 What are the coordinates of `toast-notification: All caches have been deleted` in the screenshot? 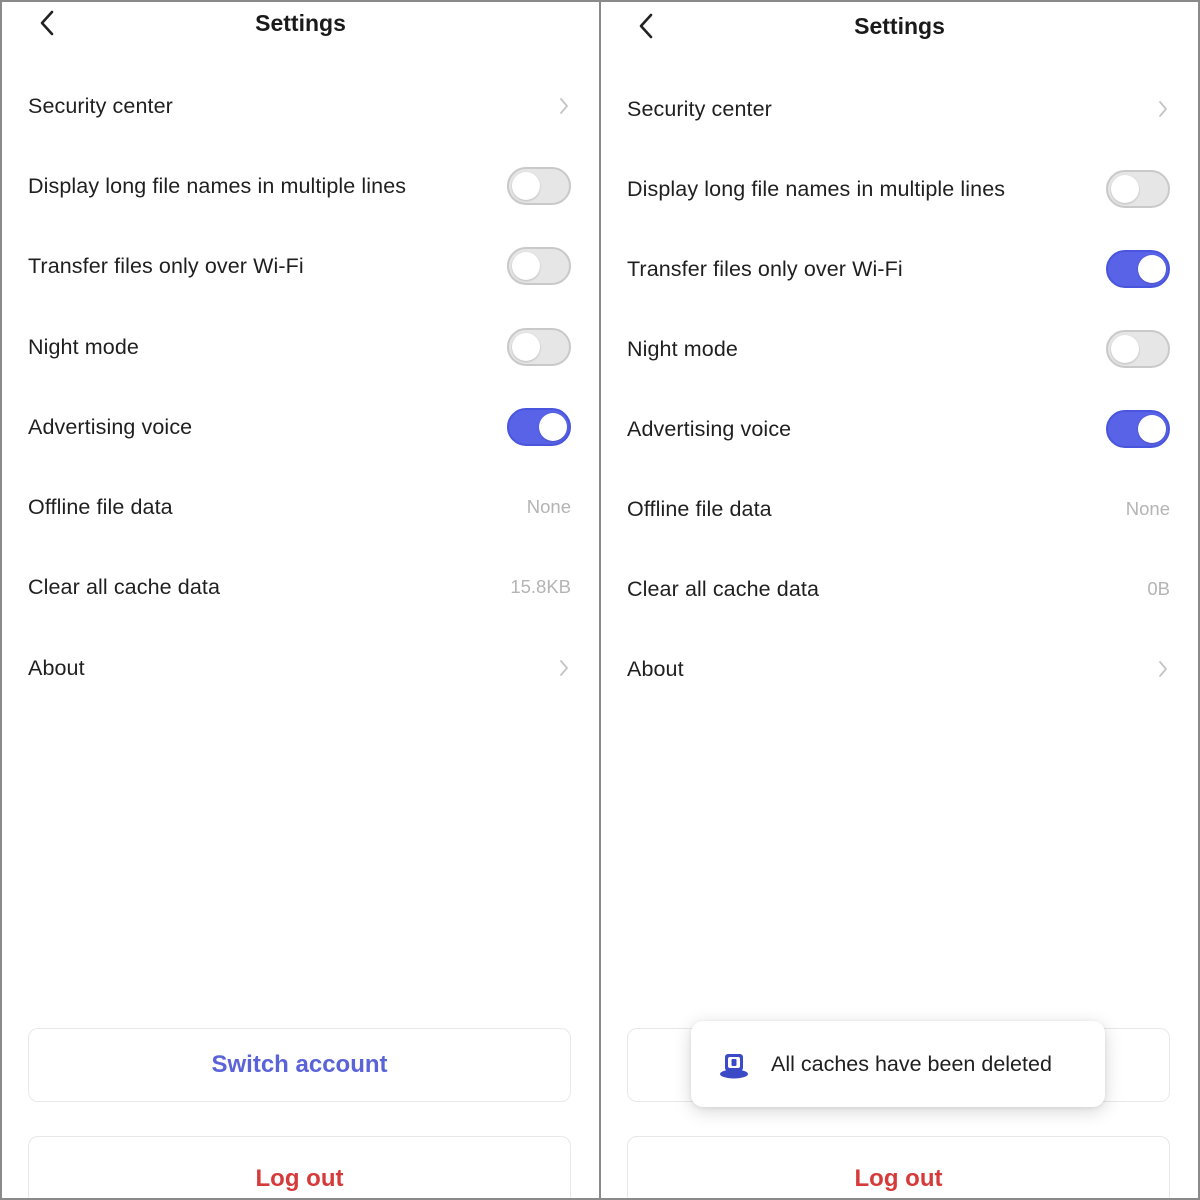 It's located at (898, 1064).